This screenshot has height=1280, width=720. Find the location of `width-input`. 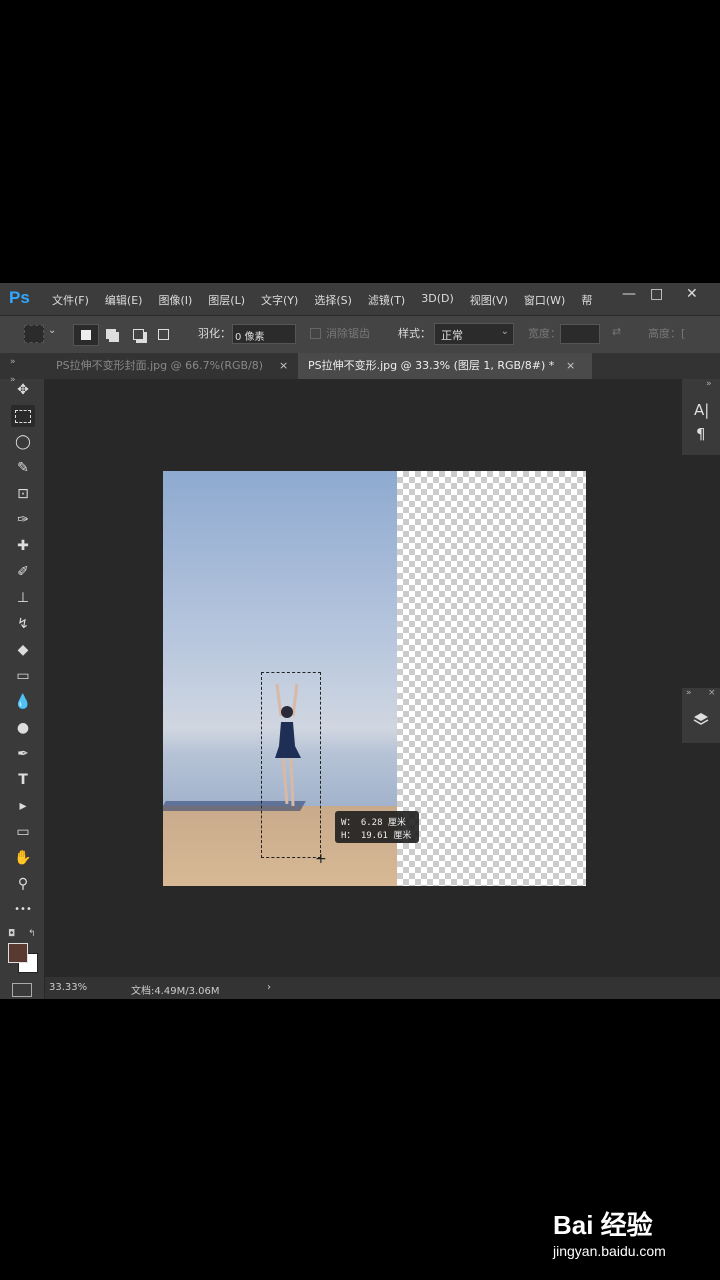

width-input is located at coordinates (580, 334).